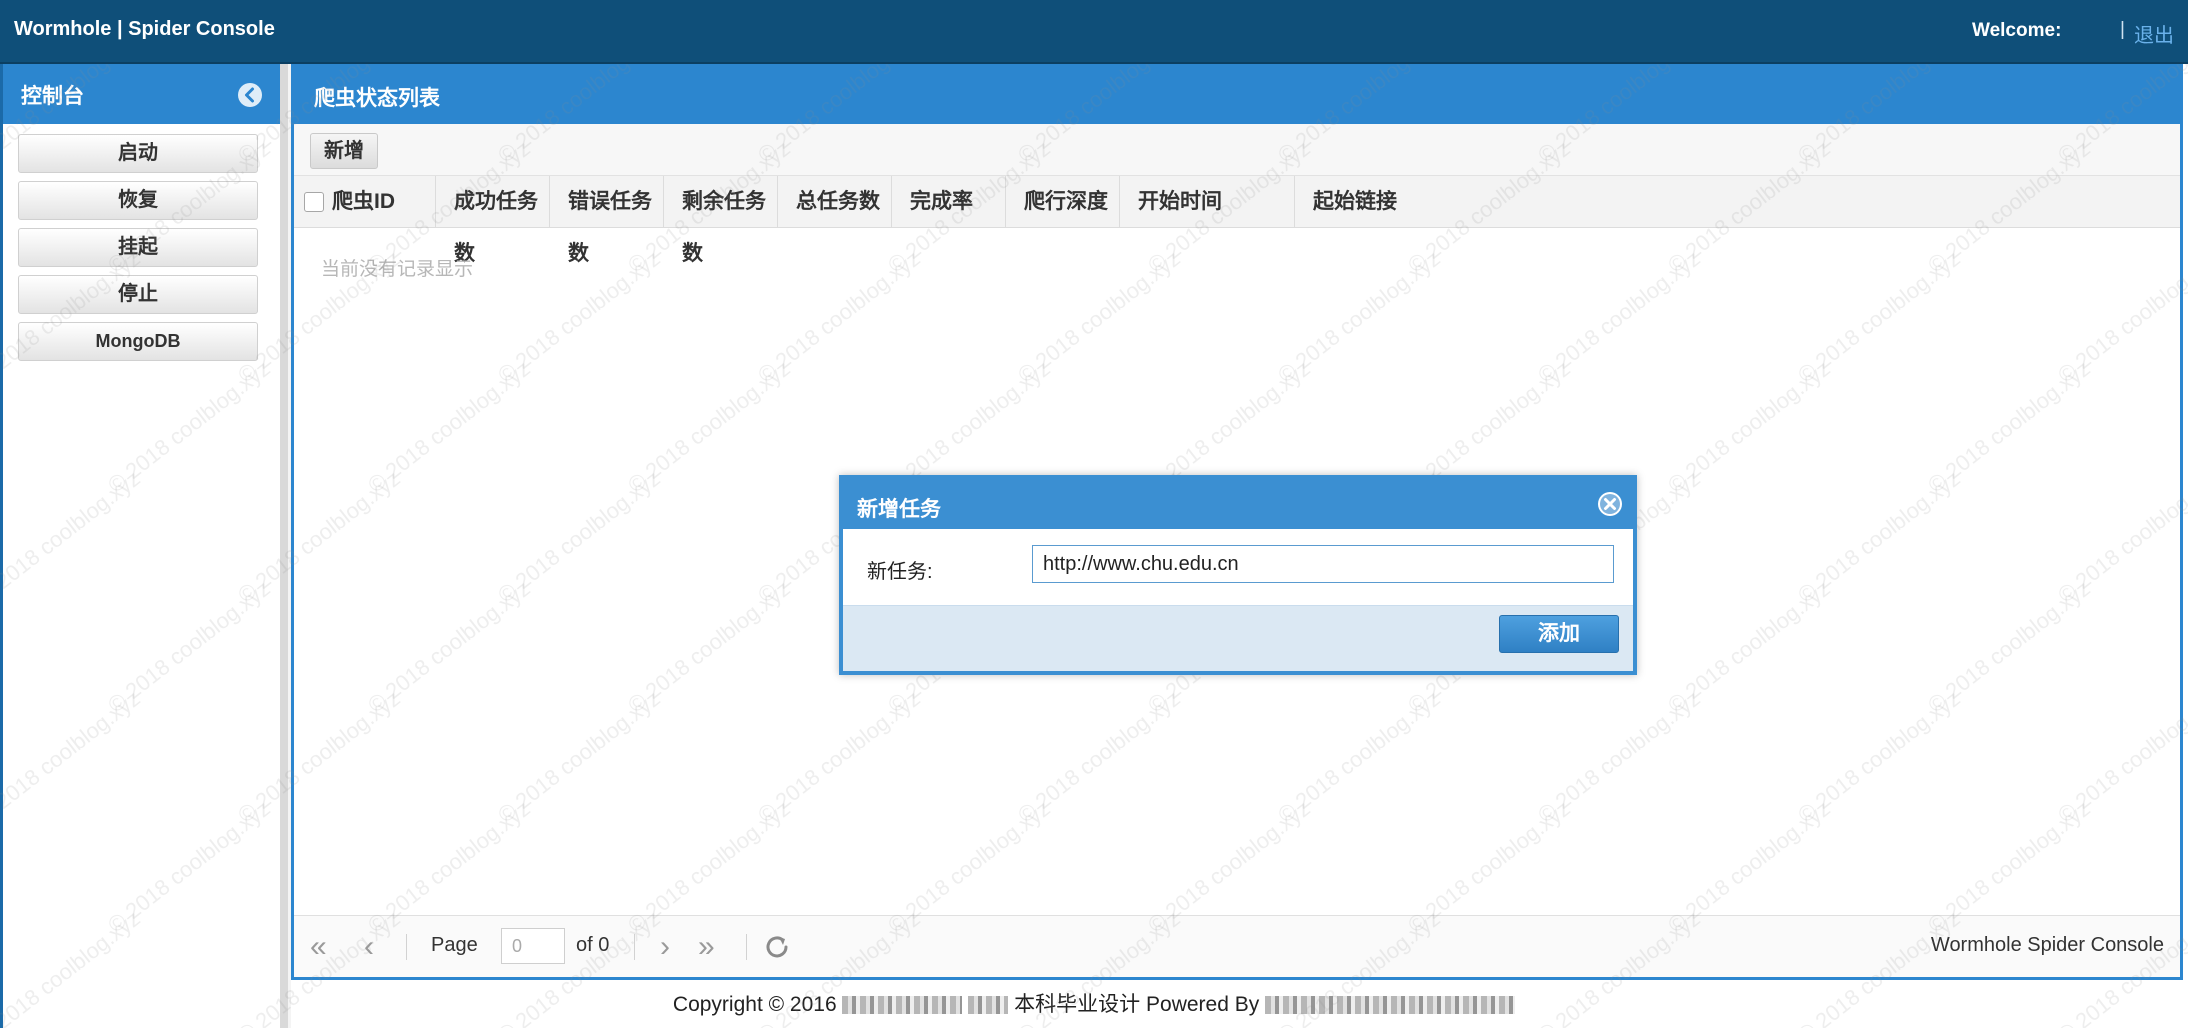 This screenshot has height=1028, width=2188. I want to click on page-number-input: 0, so click(533, 946).